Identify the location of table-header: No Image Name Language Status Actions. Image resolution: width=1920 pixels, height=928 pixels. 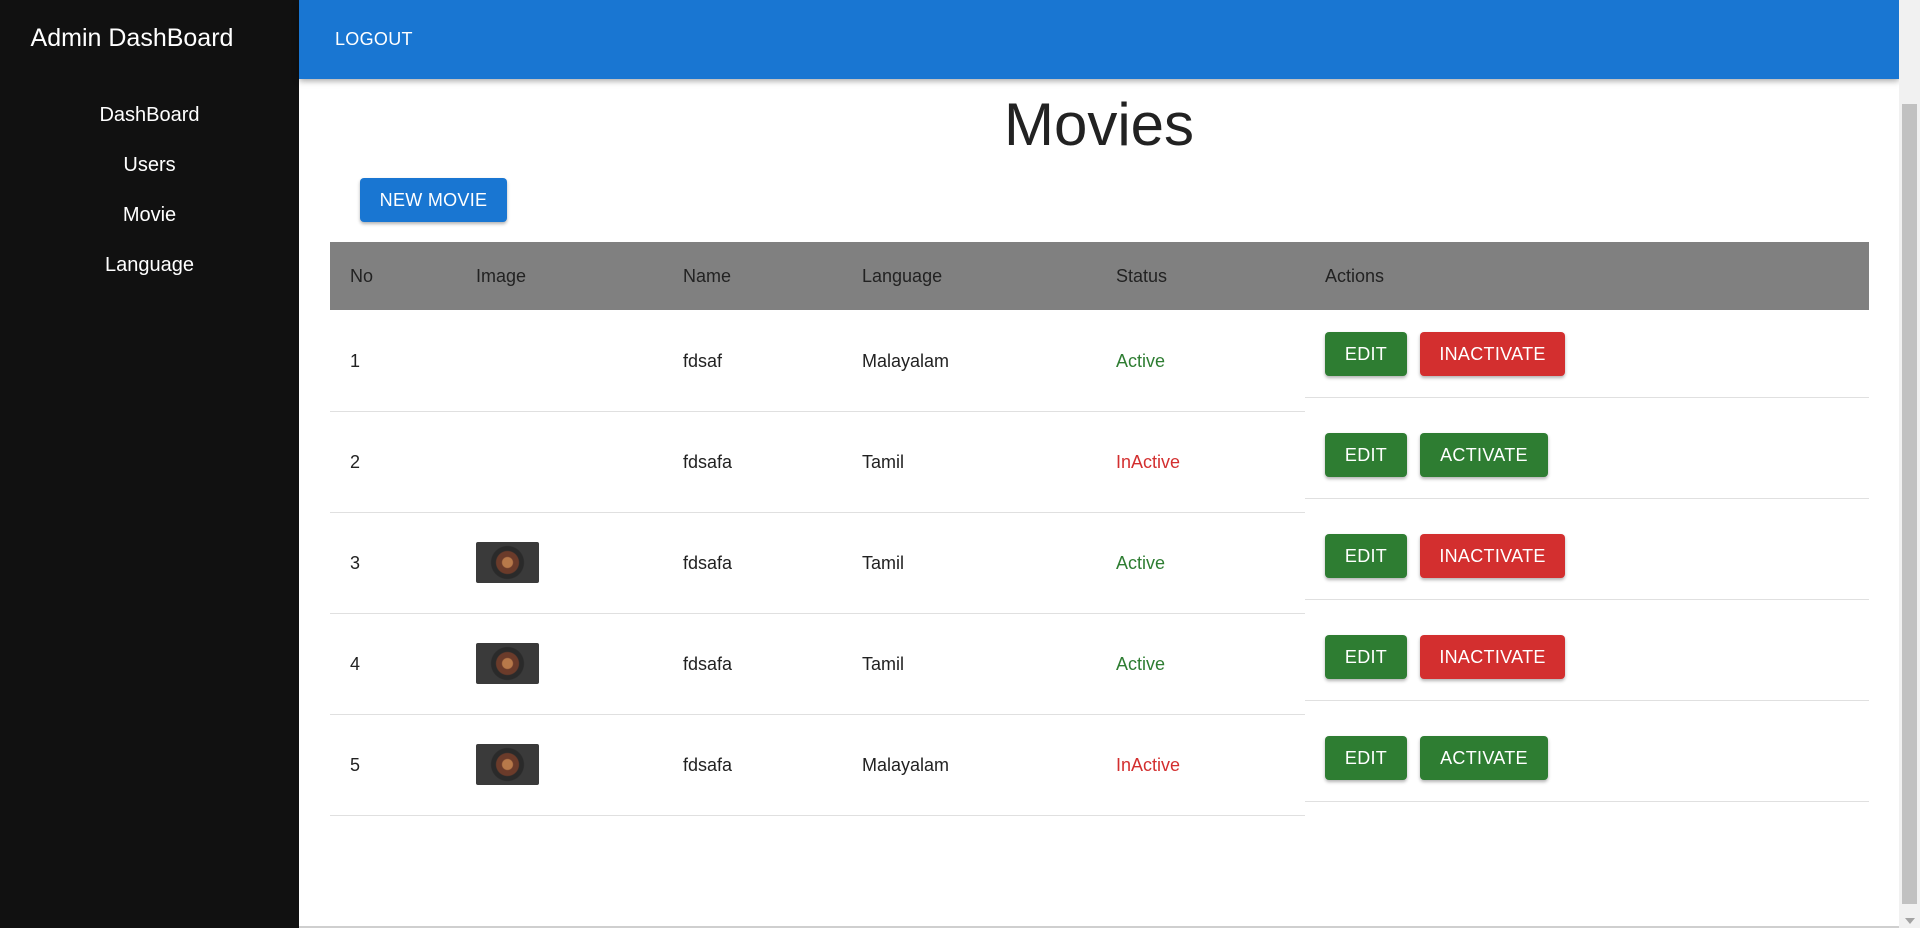
(1099, 276).